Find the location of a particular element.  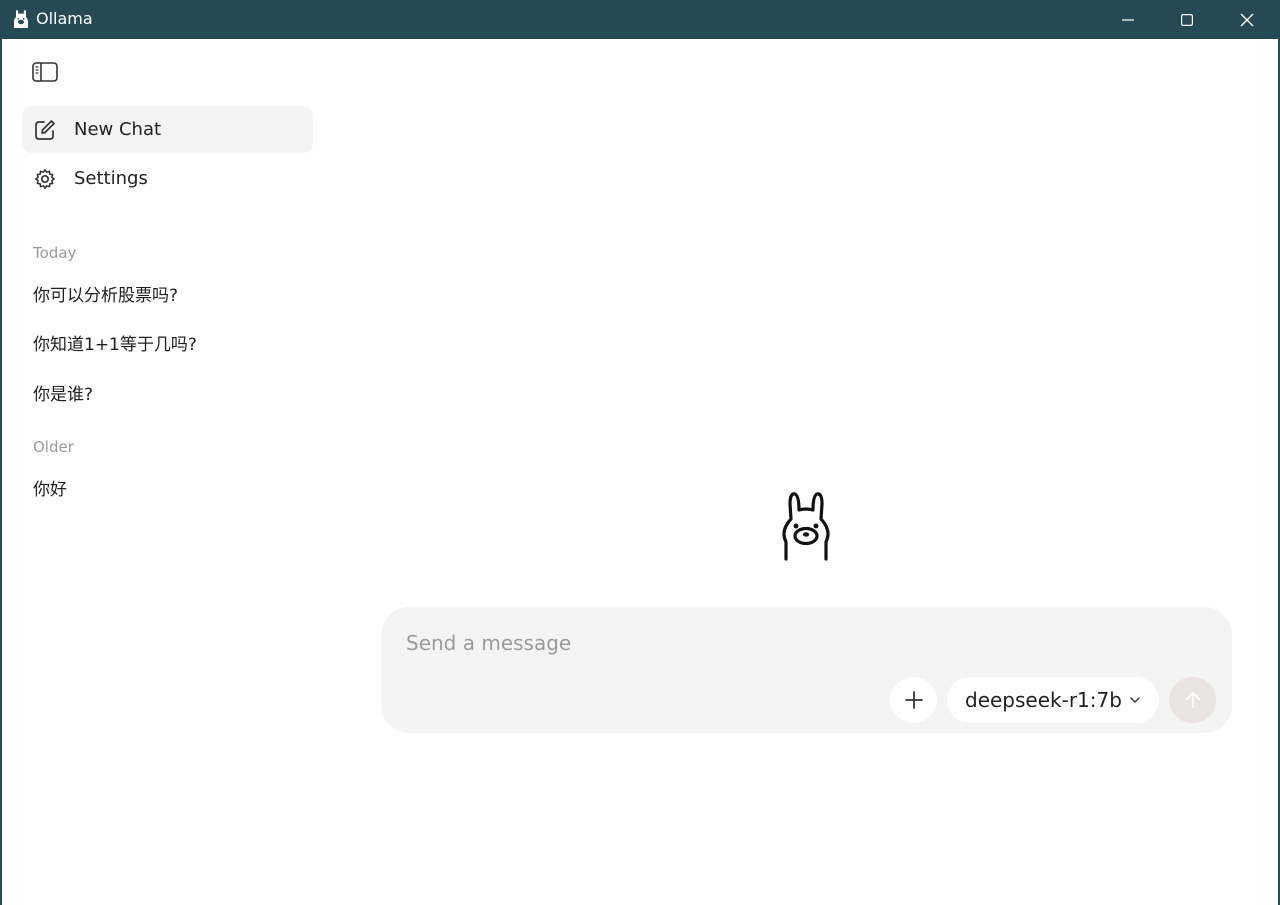

settings-label: Settings is located at coordinates (111, 178).